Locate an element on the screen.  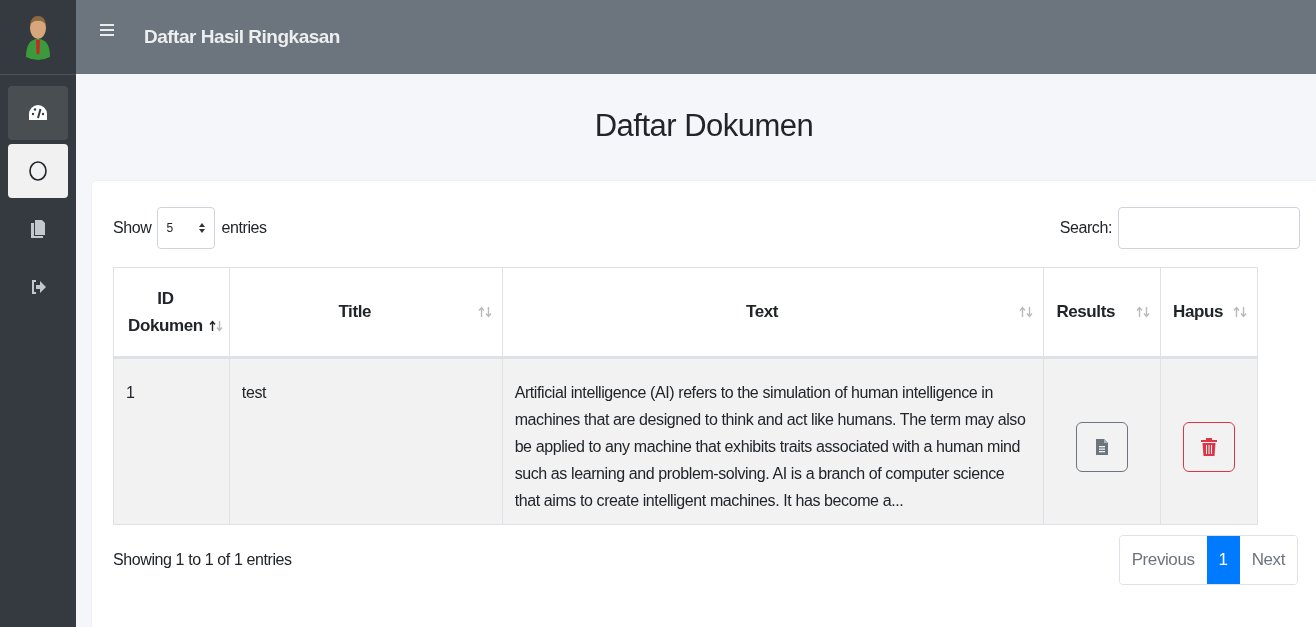
circle-icon is located at coordinates (38, 171).